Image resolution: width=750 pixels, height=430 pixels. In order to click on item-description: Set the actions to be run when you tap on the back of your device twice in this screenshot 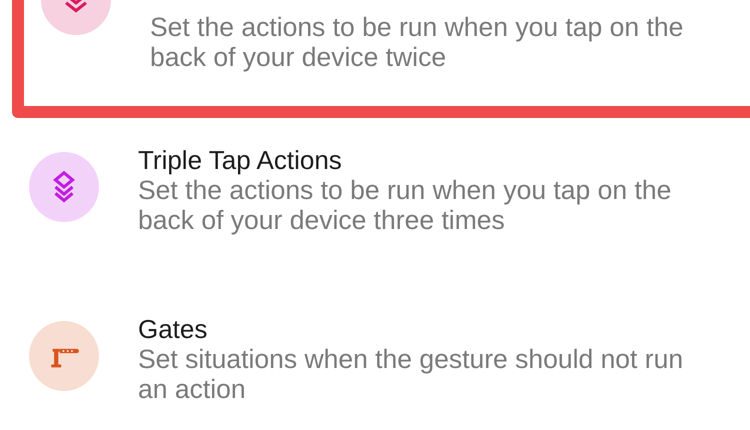, I will do `click(417, 42)`.